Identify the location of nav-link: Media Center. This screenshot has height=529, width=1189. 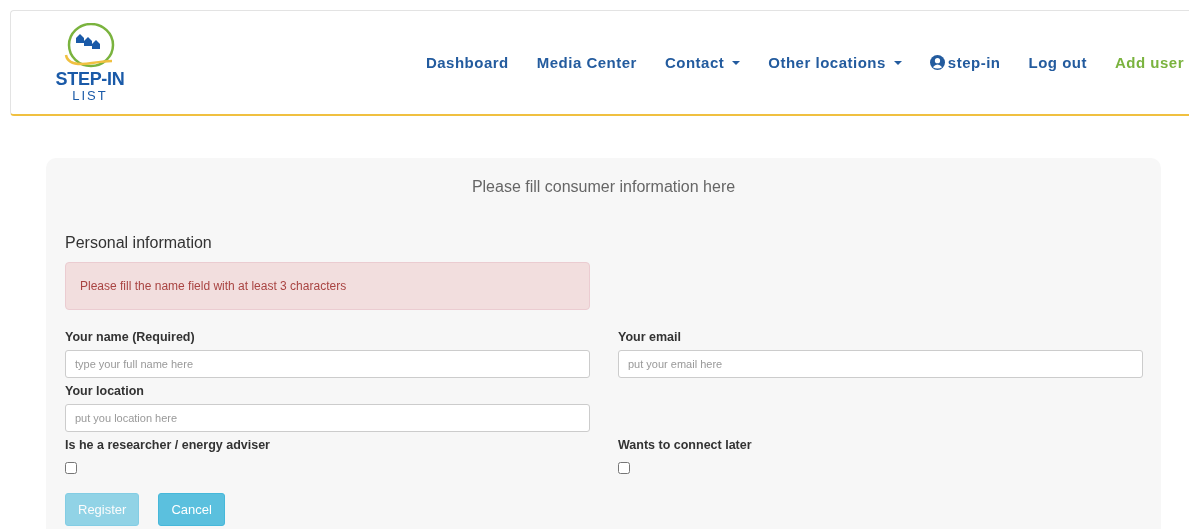
(586, 62).